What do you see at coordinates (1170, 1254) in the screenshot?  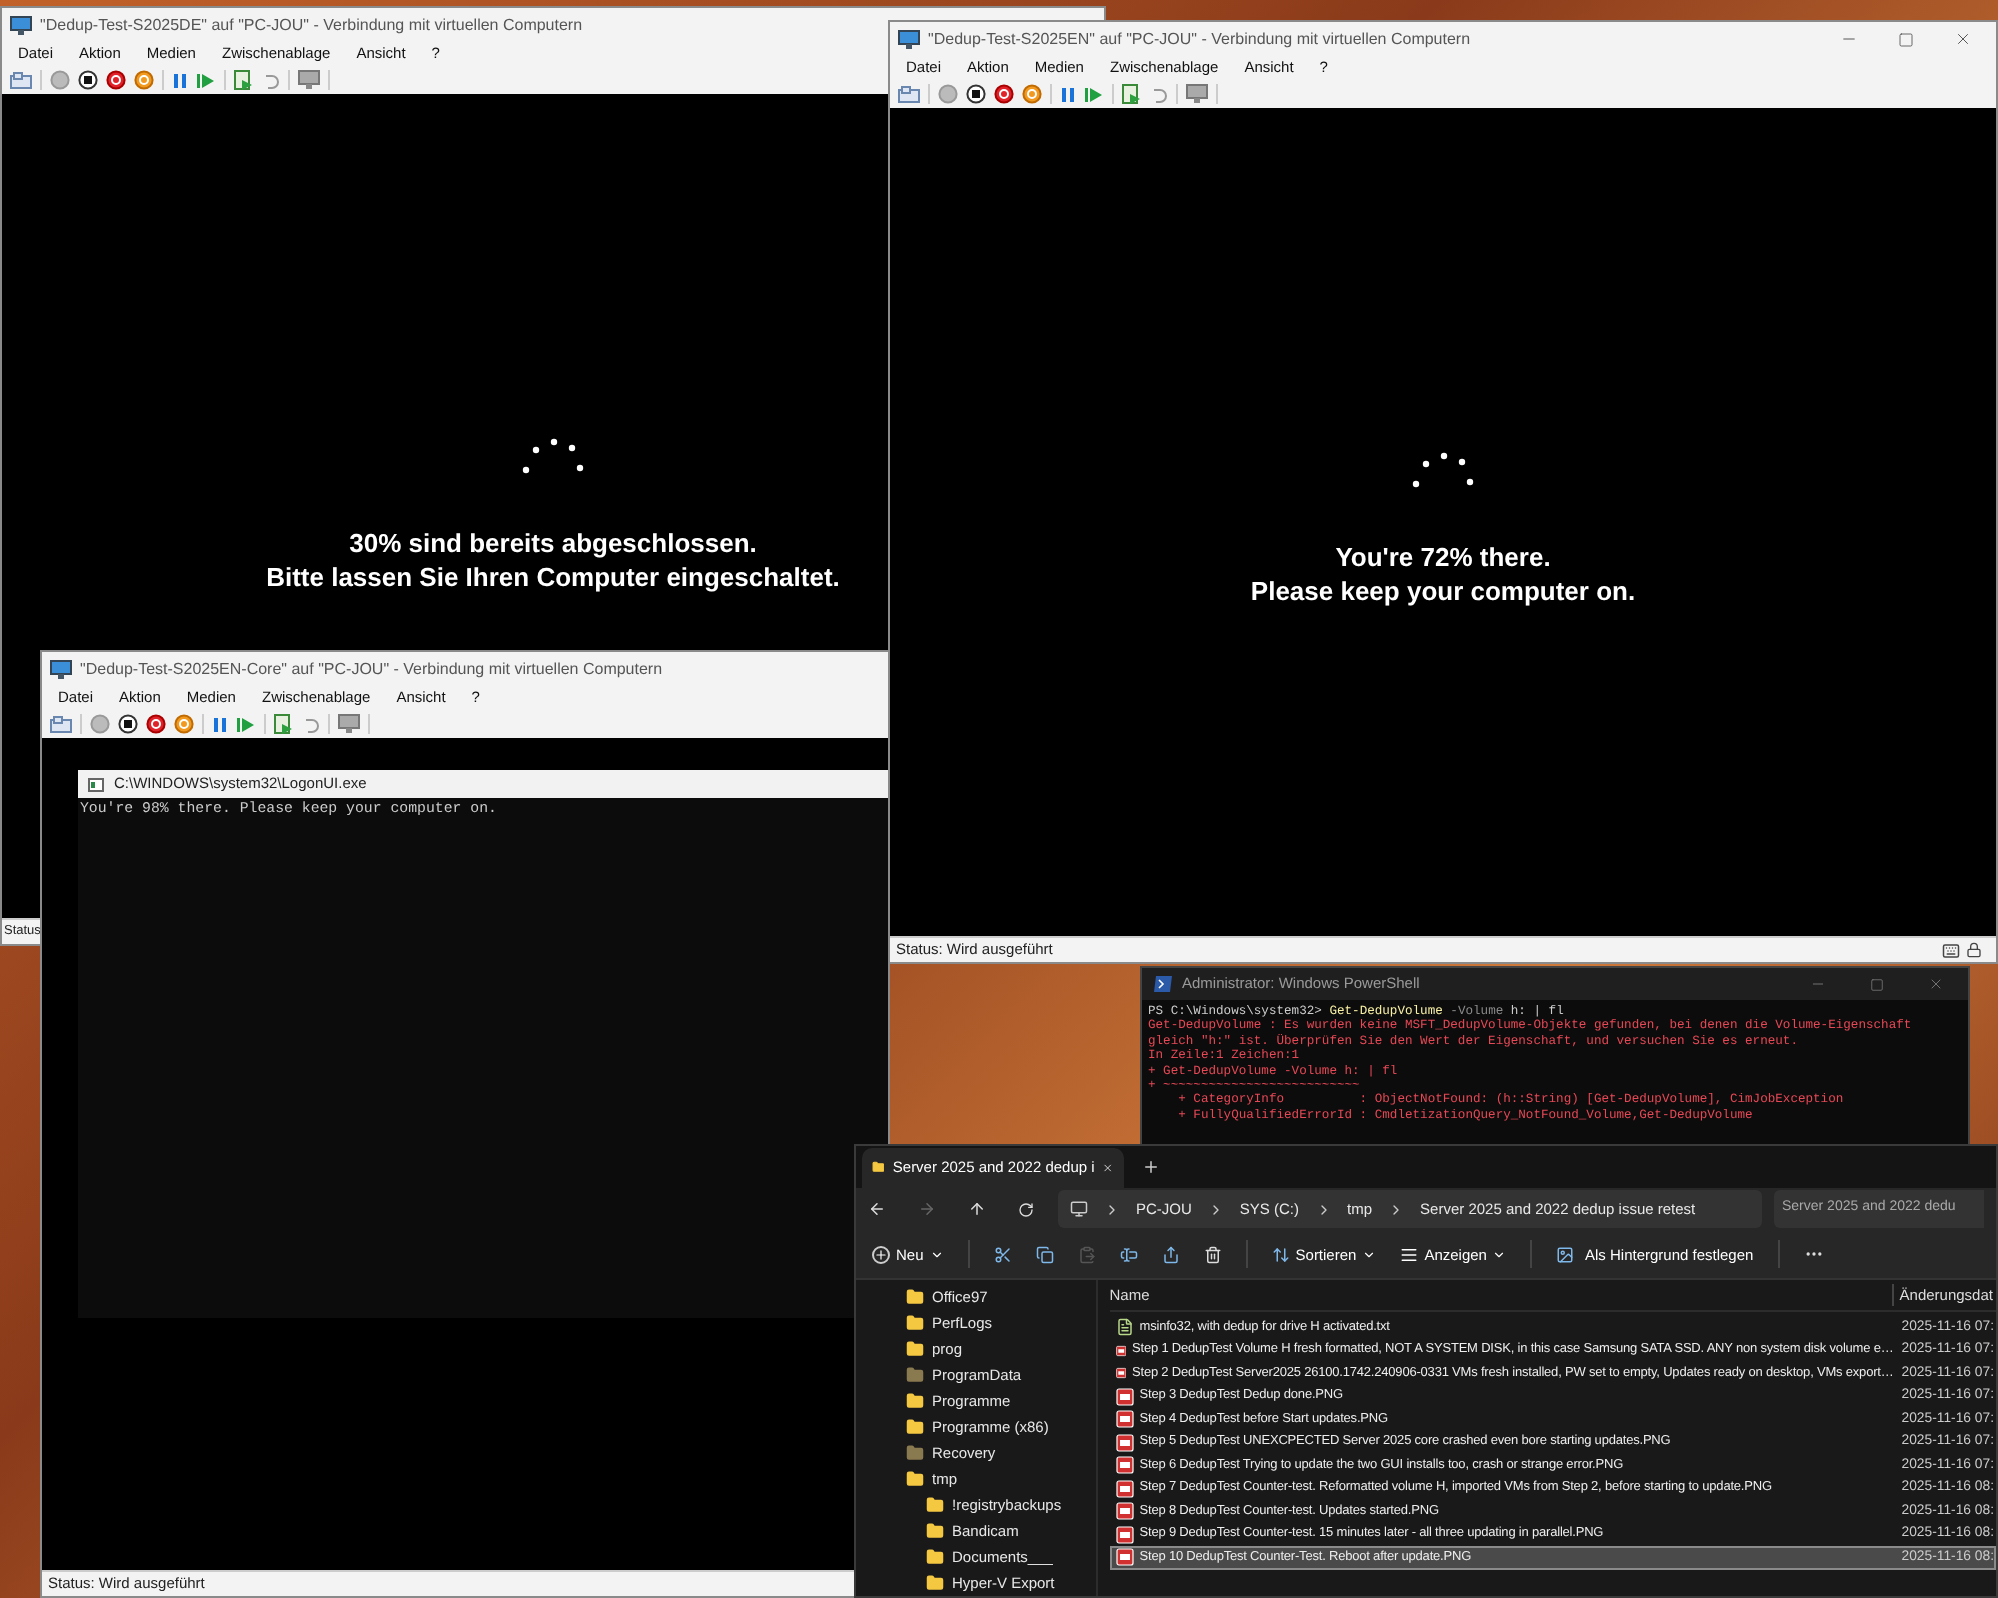 I see `share-icon` at bounding box center [1170, 1254].